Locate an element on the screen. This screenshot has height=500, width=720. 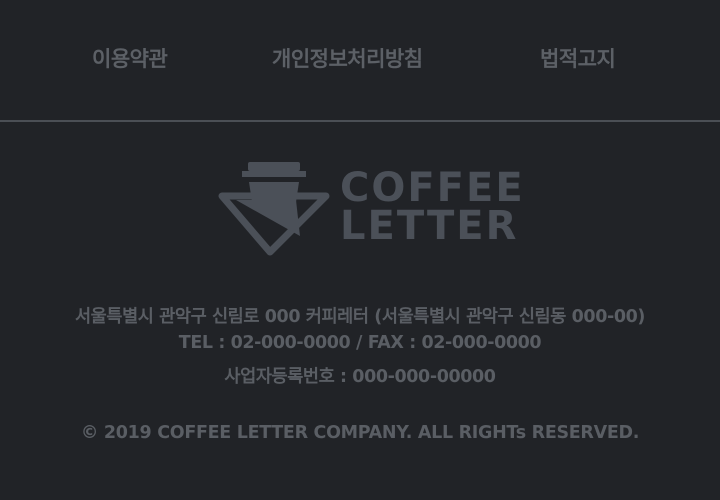
legal-notice-link: 법적고지 is located at coordinates (578, 58).